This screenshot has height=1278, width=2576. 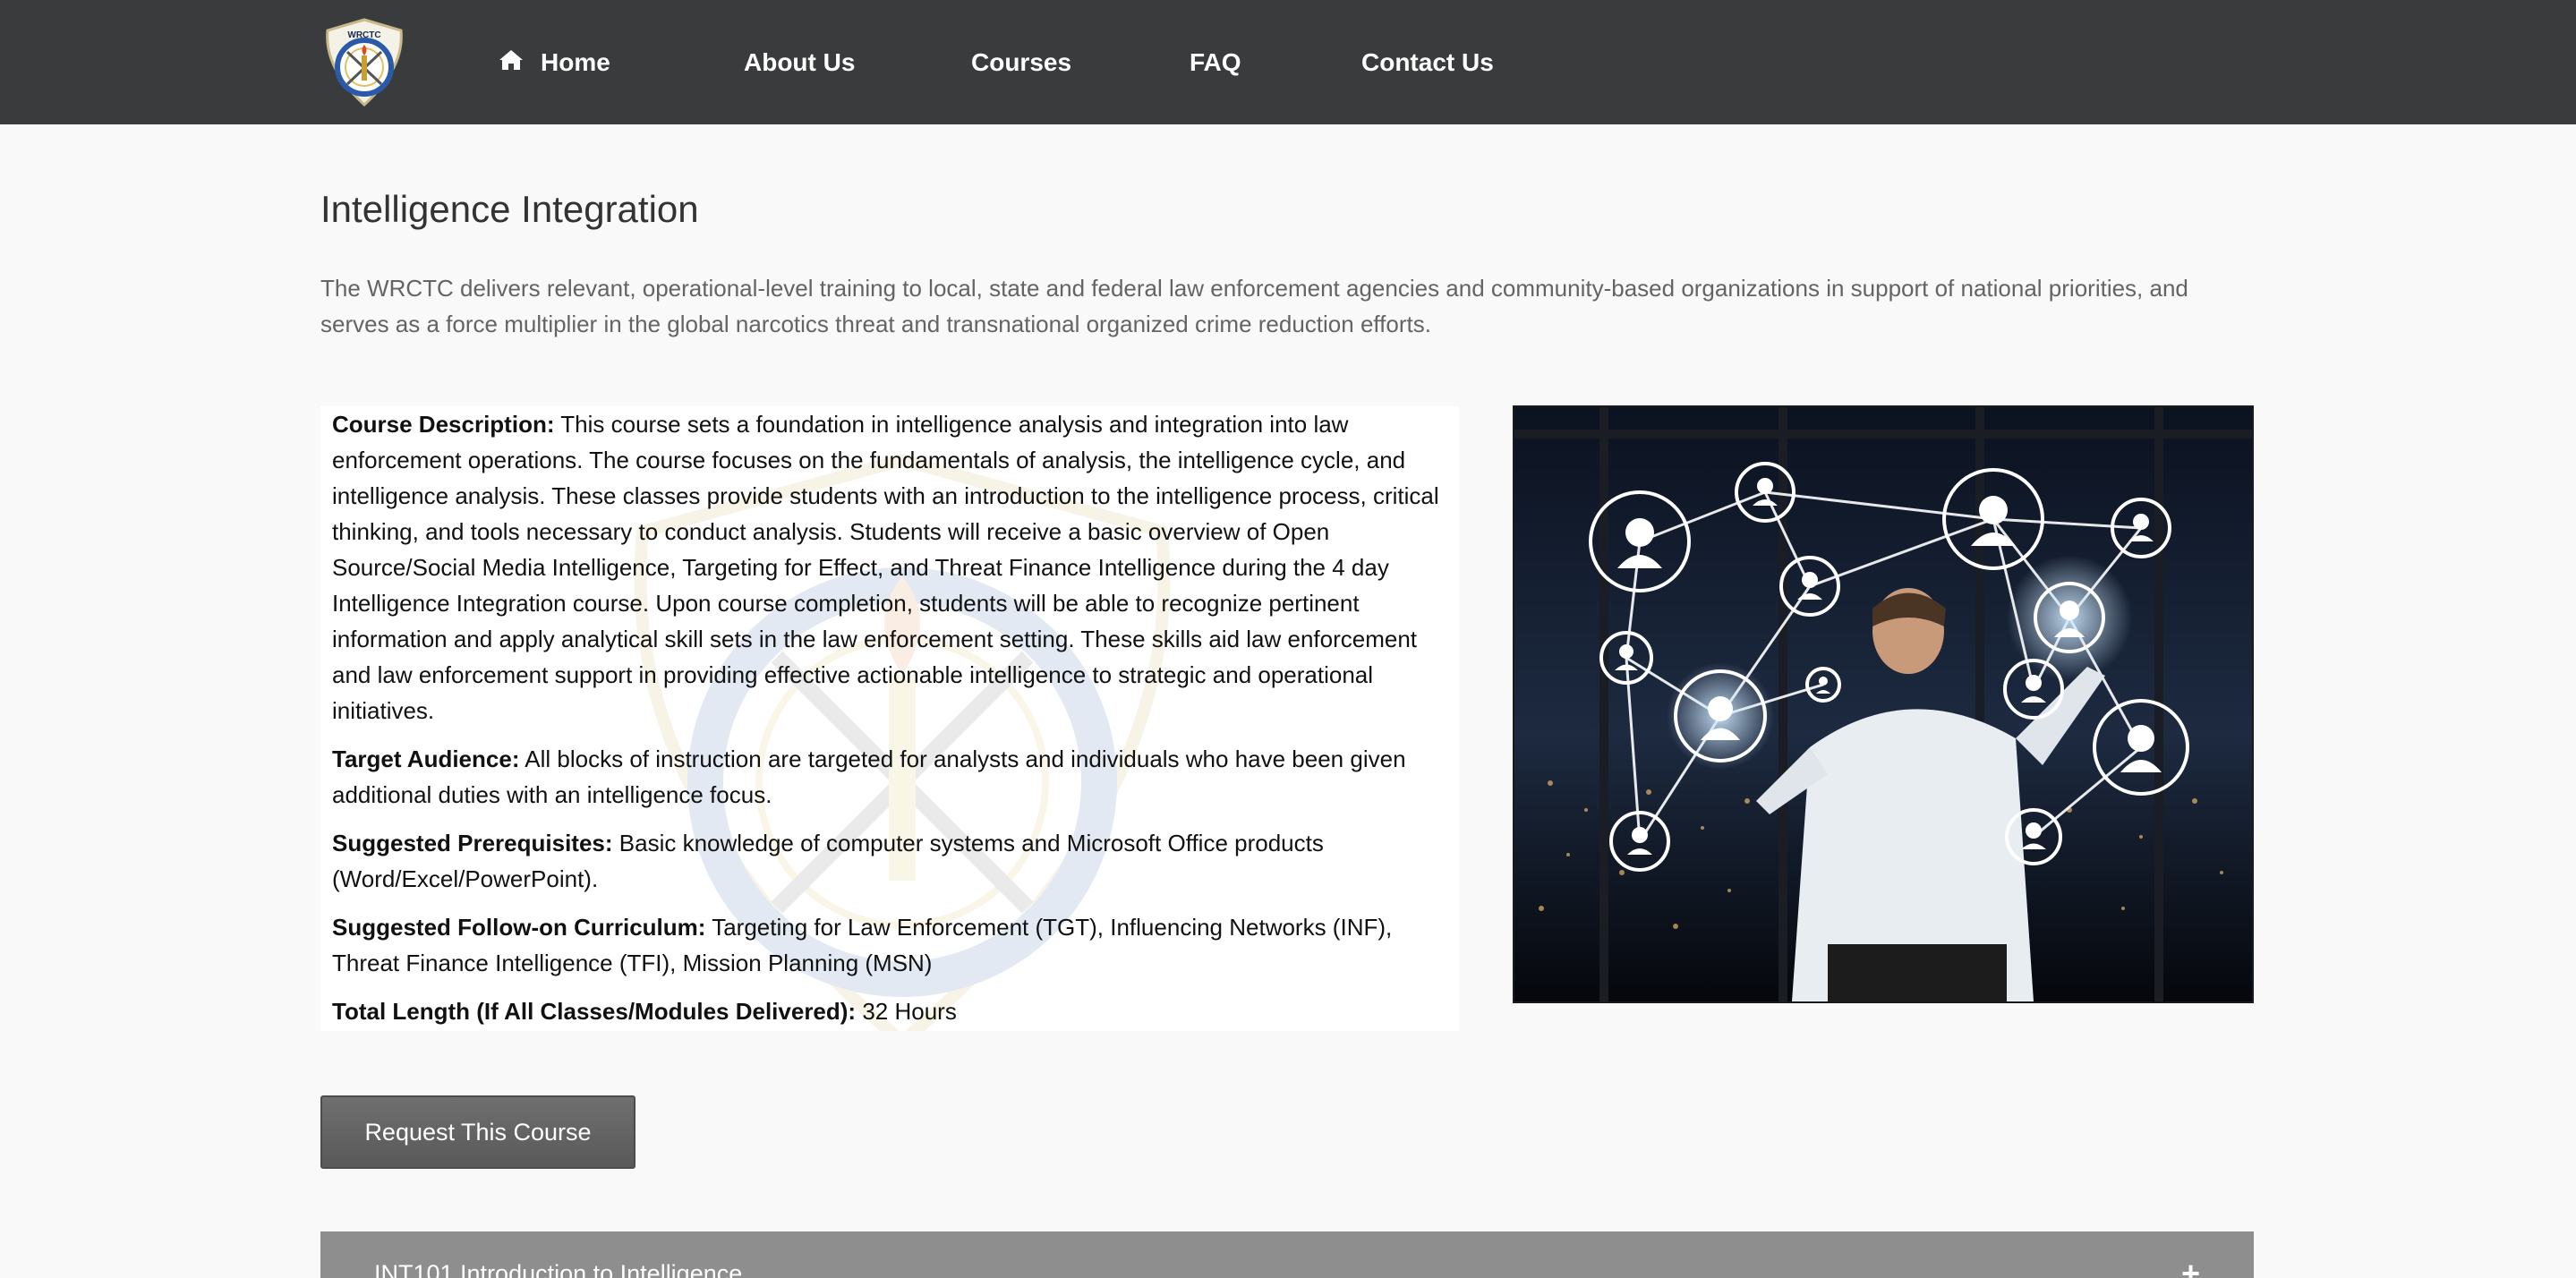 What do you see at coordinates (509, 209) in the screenshot?
I see `page-title: Intelligence Integration` at bounding box center [509, 209].